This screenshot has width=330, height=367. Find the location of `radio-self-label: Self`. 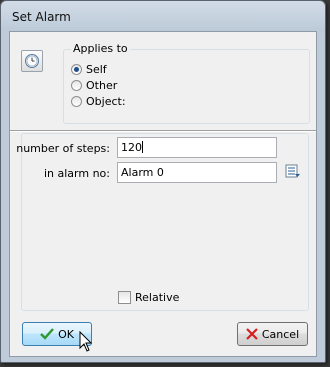

radio-self-label: Self is located at coordinates (96, 69).